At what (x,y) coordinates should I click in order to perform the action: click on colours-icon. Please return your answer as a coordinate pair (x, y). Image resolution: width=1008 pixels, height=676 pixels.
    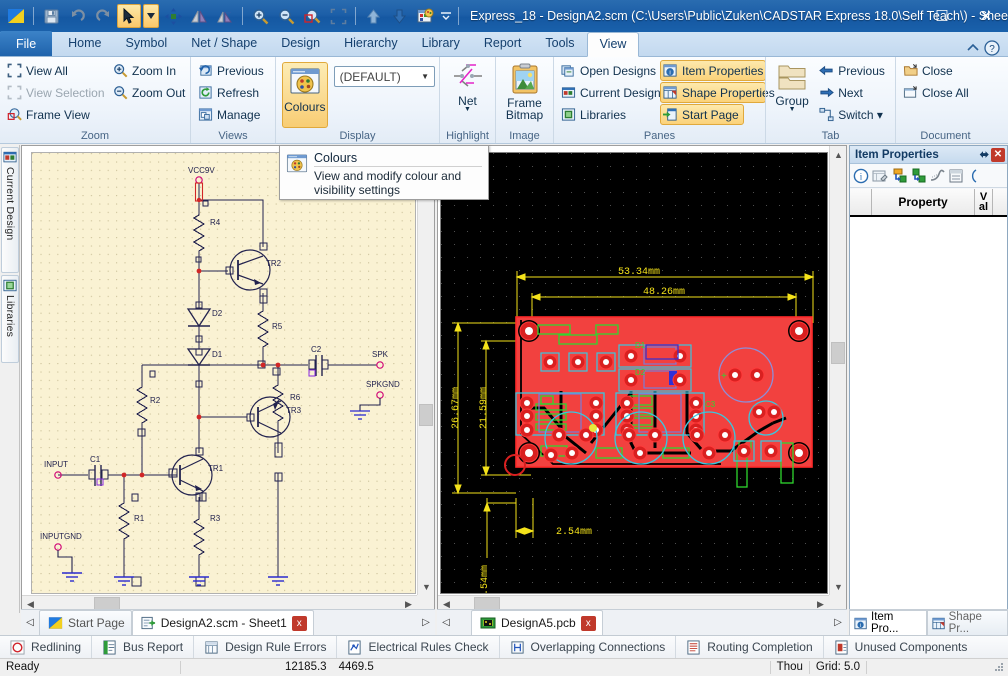
    Looking at the image, I should click on (425, 16).